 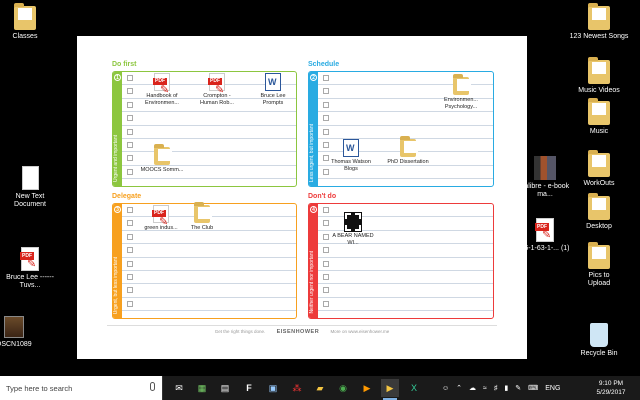 I want to click on search-placeholder: Type here to search, so click(x=39, y=388).